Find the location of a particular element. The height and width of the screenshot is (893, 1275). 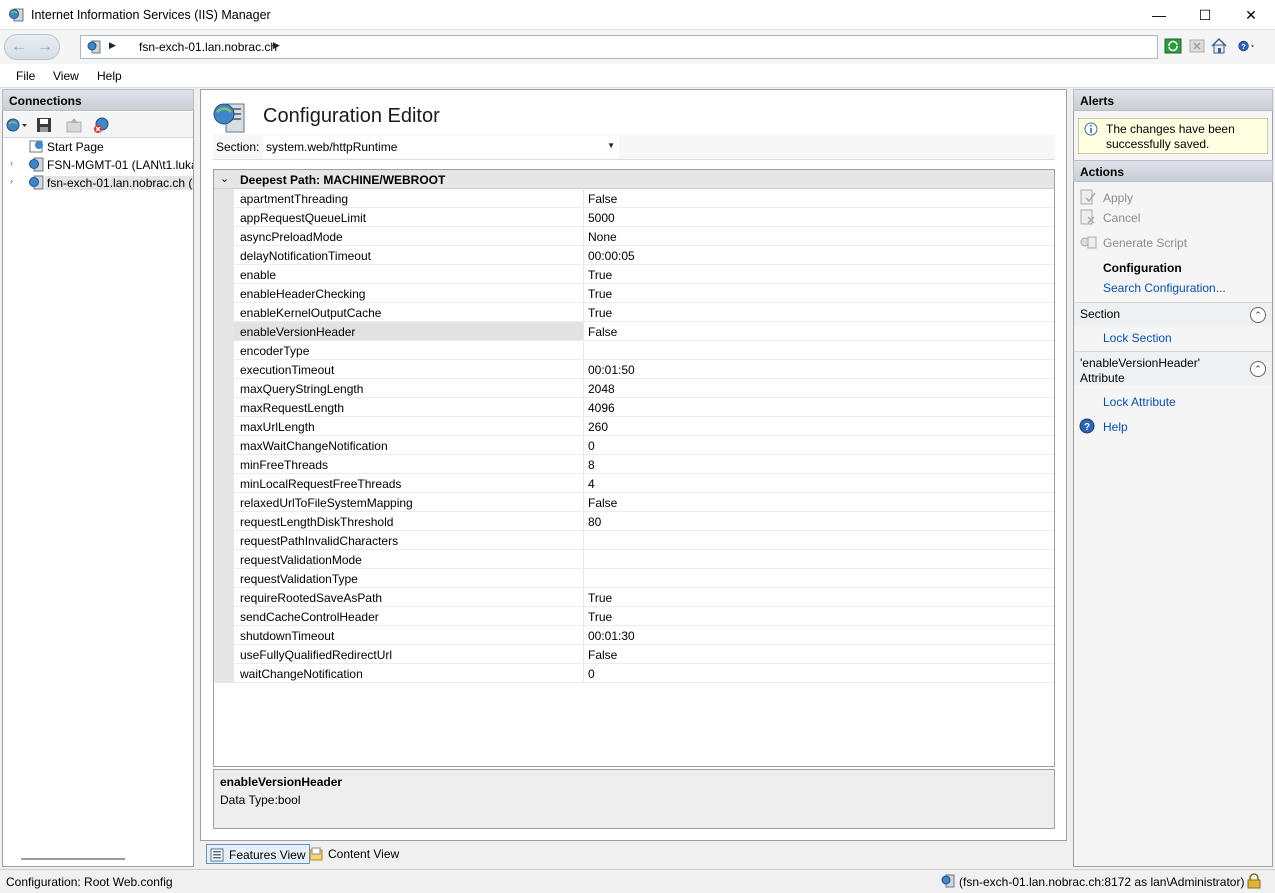

maximize-button: ☐ is located at coordinates (1205, 15).